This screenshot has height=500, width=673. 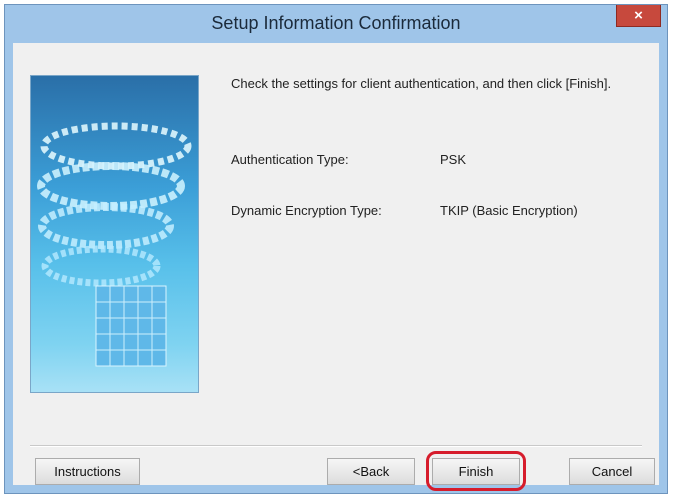 What do you see at coordinates (87, 471) in the screenshot?
I see `instructions-button: Instructions` at bounding box center [87, 471].